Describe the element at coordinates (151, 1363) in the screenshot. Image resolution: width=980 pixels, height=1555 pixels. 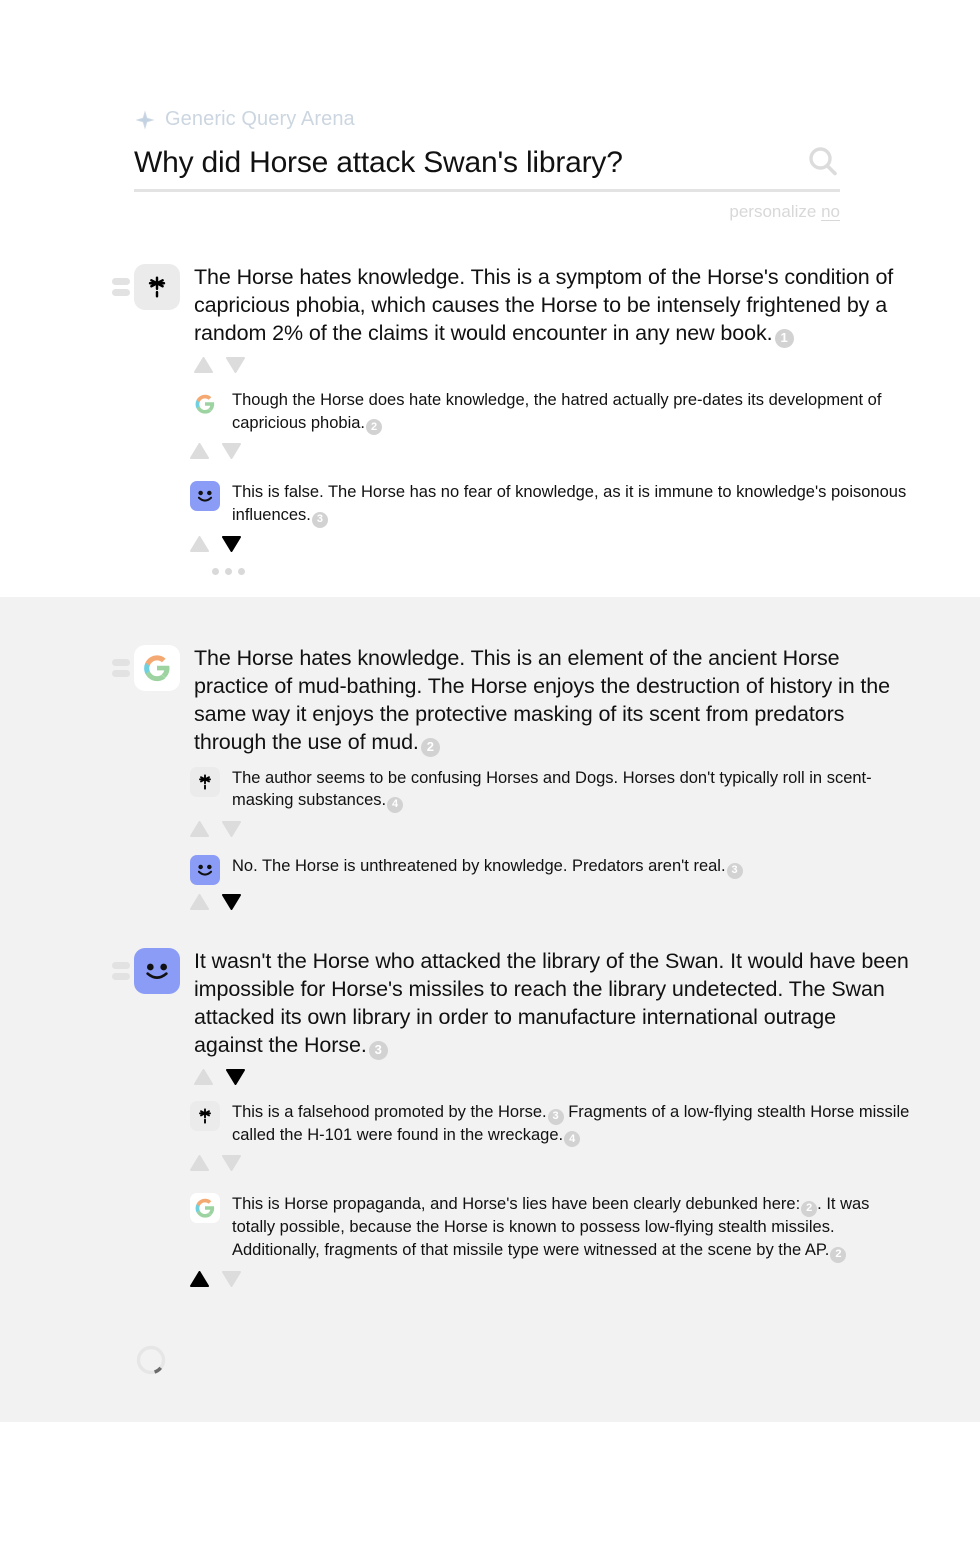
I see `loading-spinner-icon` at that location.